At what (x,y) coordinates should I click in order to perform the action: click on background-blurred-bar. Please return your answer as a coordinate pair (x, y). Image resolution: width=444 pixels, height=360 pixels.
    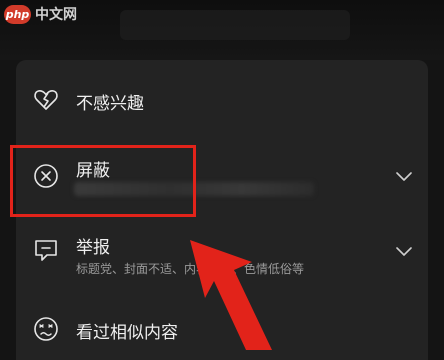
    Looking at the image, I should click on (235, 25).